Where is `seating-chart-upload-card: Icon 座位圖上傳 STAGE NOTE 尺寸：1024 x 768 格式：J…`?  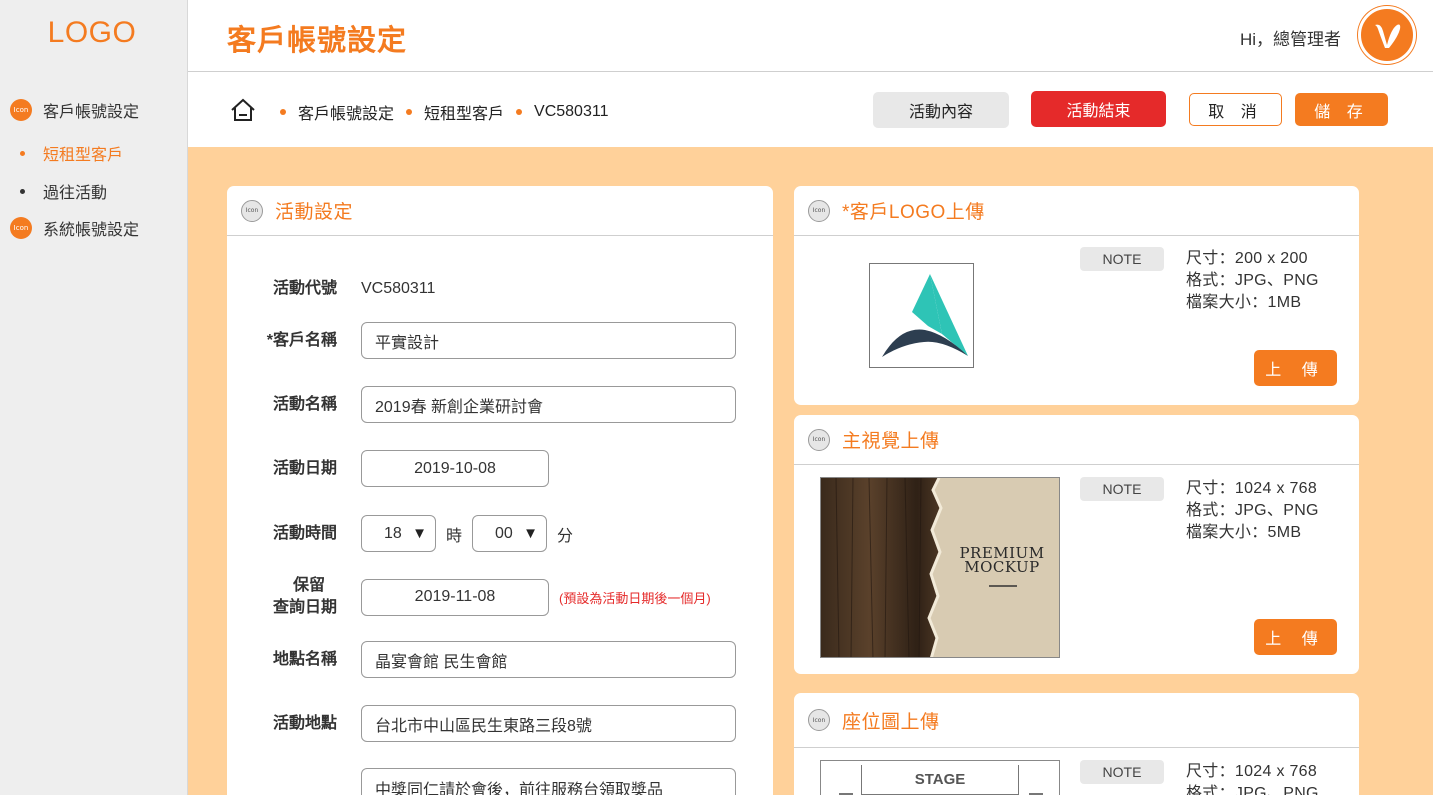 seating-chart-upload-card: Icon 座位圖上傳 STAGE NOTE 尺寸：1024 x 768 格式：J… is located at coordinates (1076, 744).